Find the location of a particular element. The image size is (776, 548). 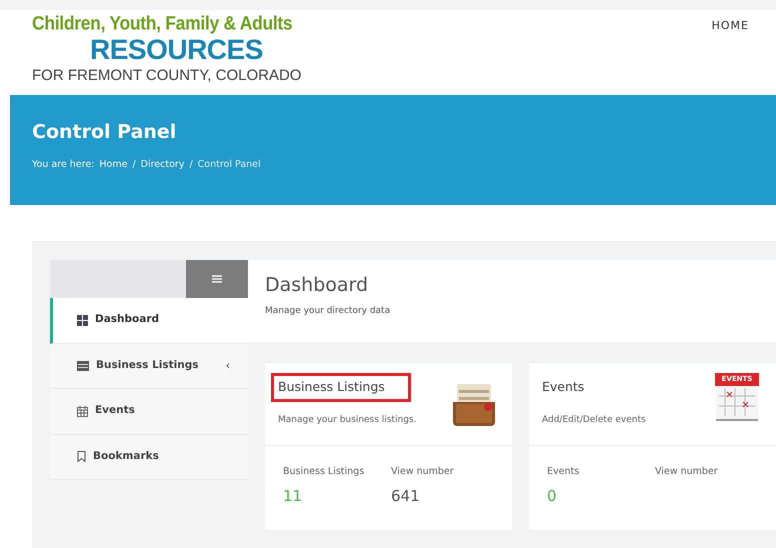

sidebar-item: Events is located at coordinates (149, 411).